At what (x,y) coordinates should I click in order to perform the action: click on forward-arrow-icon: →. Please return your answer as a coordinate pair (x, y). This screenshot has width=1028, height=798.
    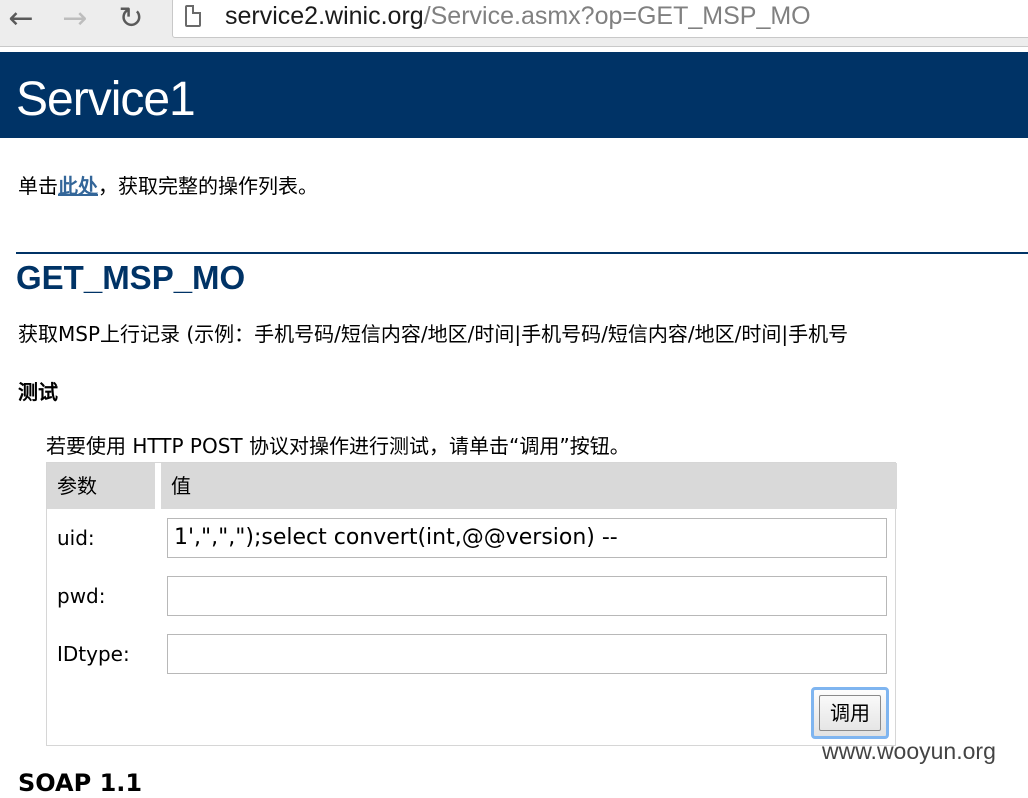
    Looking at the image, I should click on (75, 18).